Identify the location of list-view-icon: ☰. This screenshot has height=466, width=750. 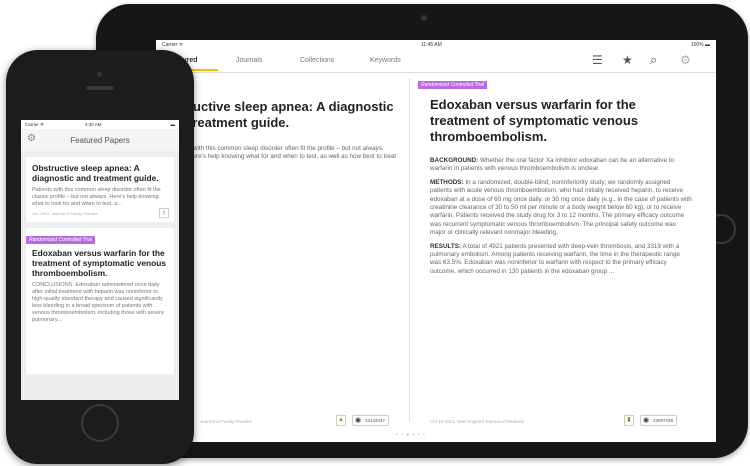
(597, 60).